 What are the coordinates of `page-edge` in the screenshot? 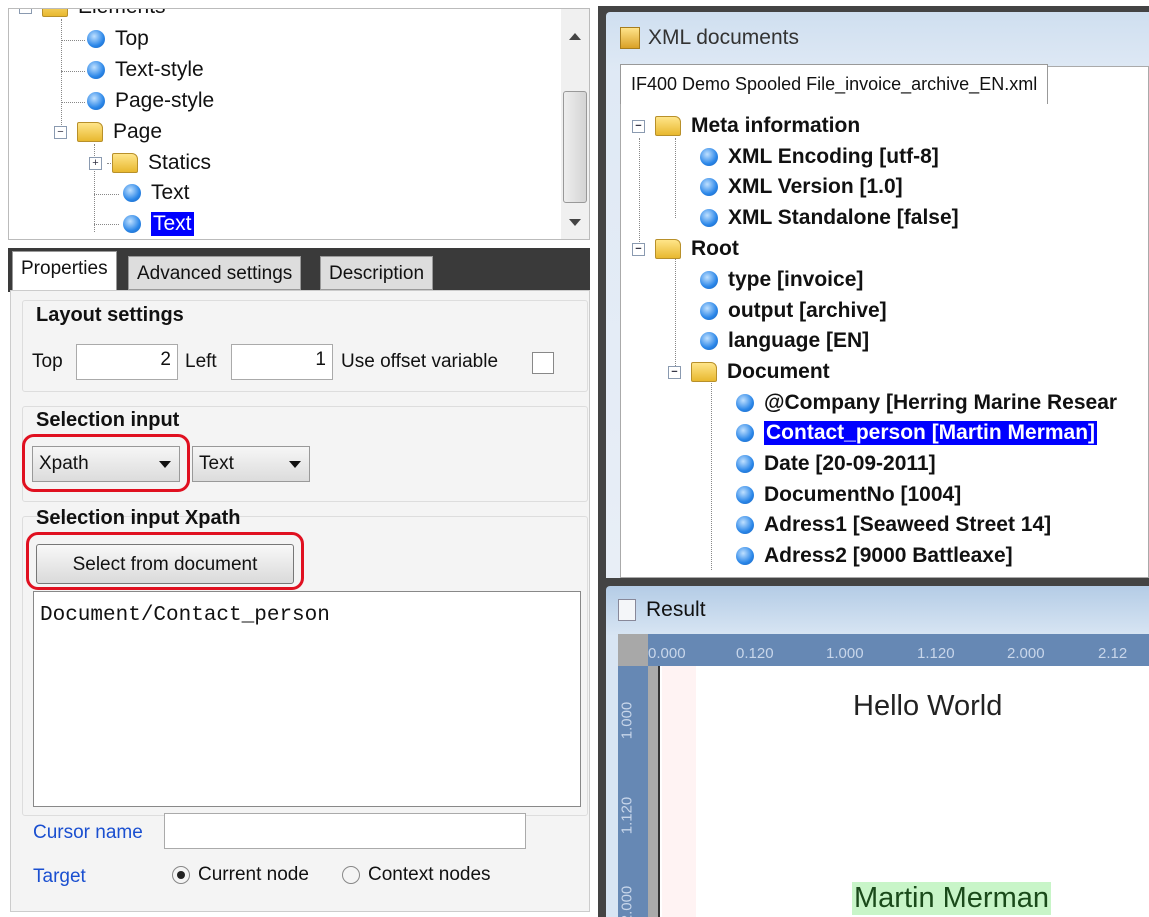 It's located at (654, 791).